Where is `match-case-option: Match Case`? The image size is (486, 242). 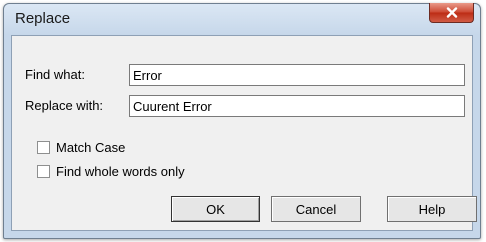 match-case-option: Match Case is located at coordinates (117, 148).